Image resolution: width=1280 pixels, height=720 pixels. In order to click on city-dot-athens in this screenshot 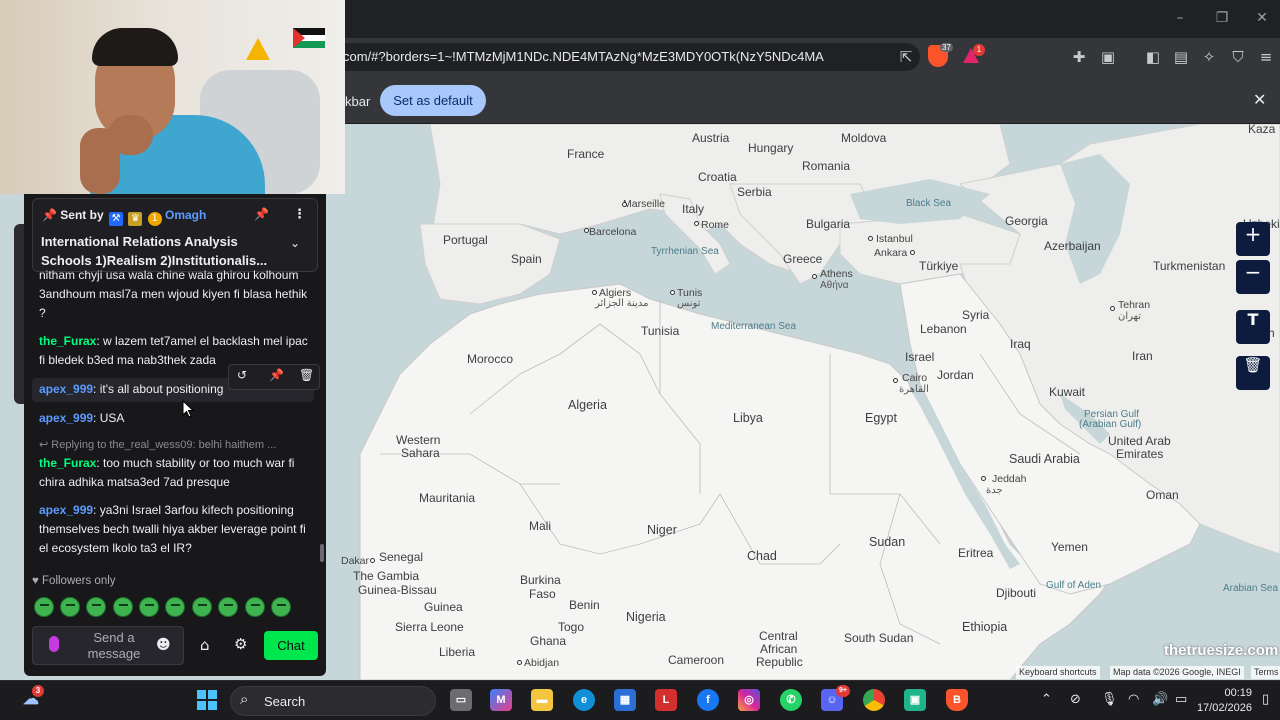, I will do `click(814, 276)`.